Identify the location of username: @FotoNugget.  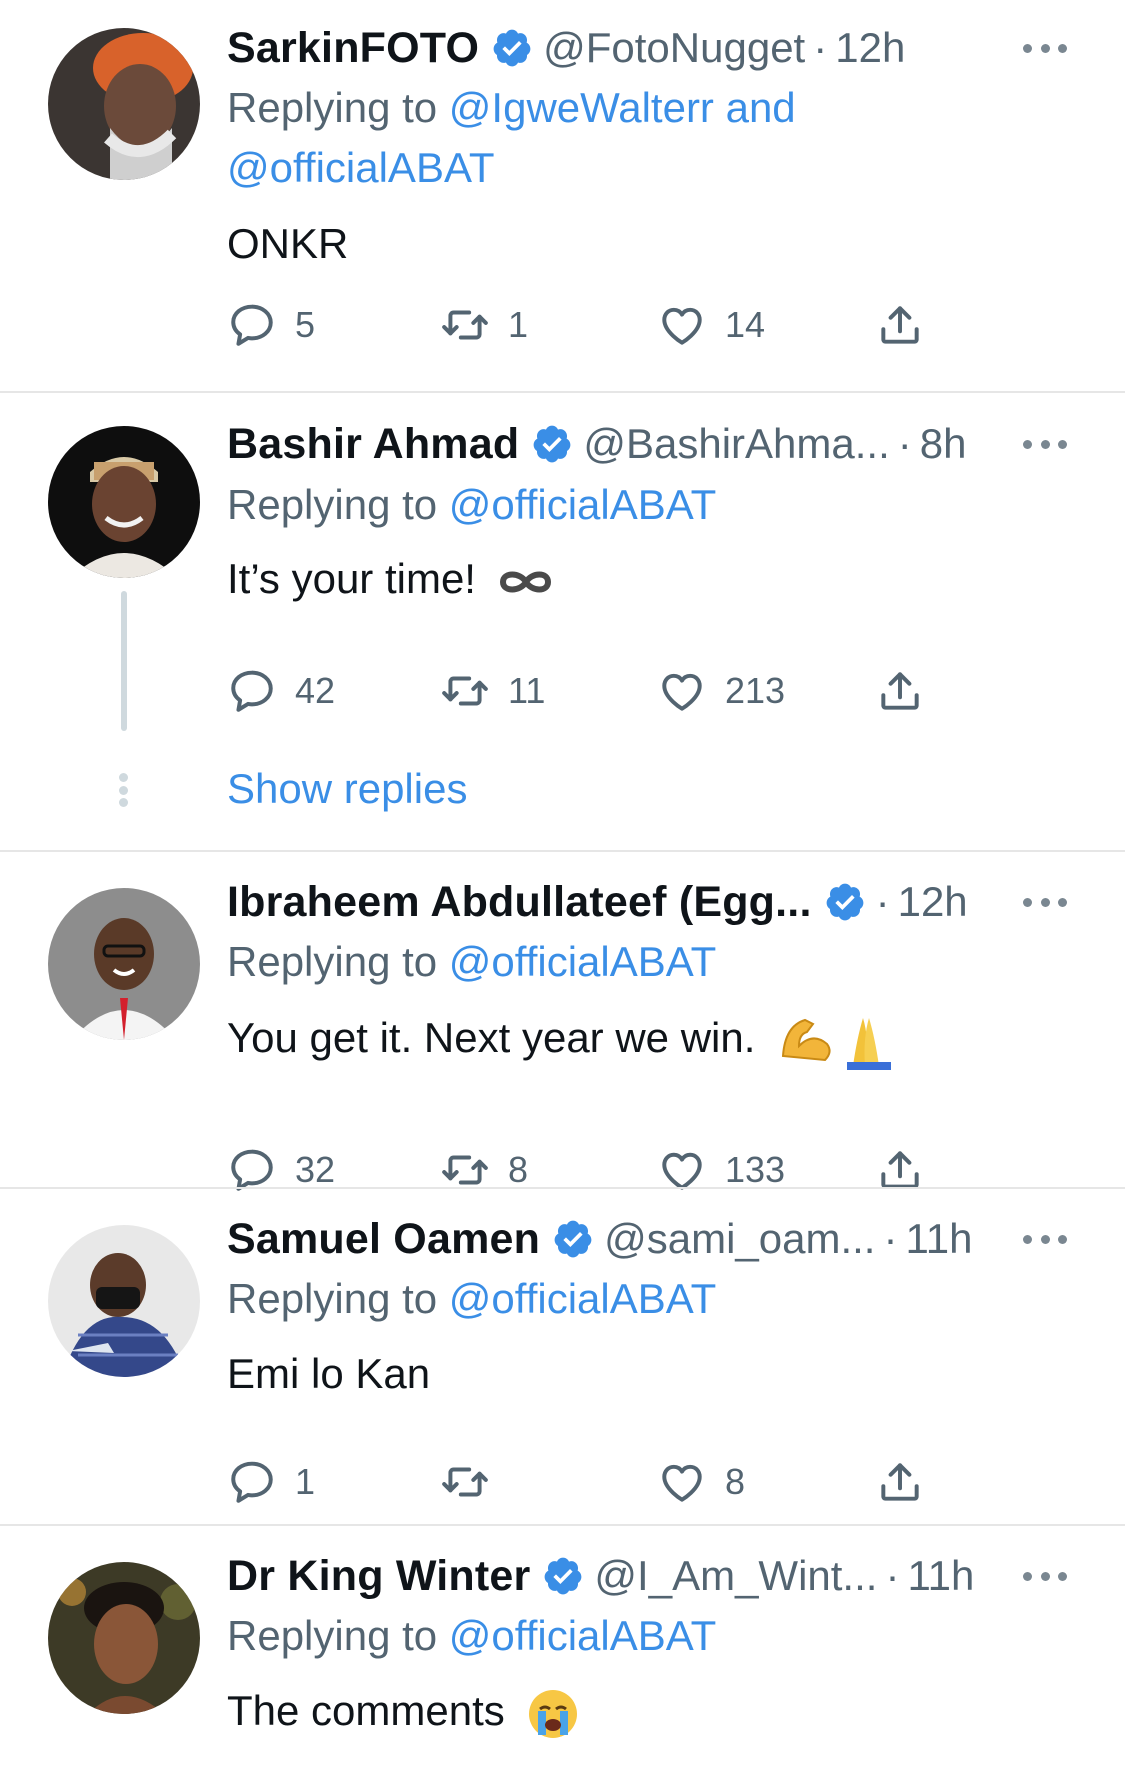
(674, 48).